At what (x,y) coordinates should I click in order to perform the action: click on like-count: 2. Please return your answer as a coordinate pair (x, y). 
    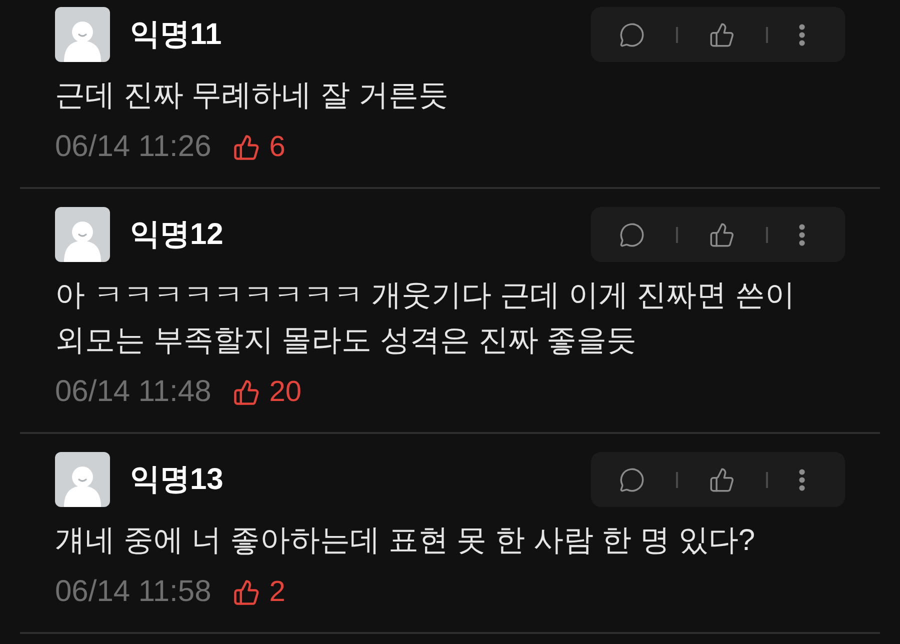
    Looking at the image, I should click on (277, 592).